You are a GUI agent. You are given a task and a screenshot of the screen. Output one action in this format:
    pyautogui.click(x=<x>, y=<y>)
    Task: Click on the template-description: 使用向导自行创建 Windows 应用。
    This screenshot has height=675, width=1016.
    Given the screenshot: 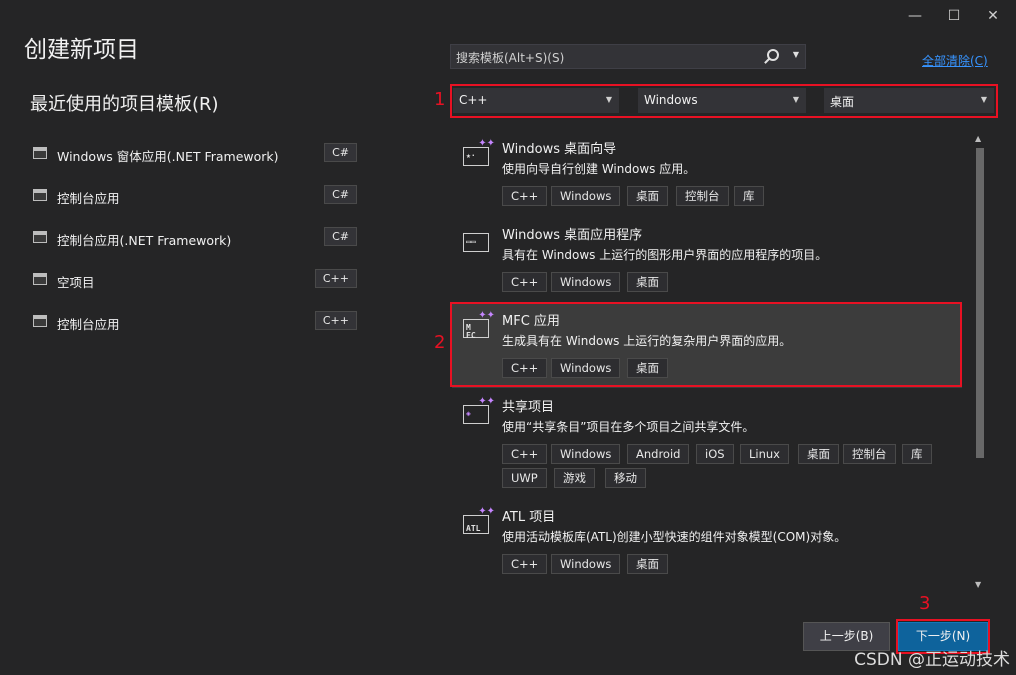 What is the action you would take?
    pyautogui.click(x=599, y=169)
    